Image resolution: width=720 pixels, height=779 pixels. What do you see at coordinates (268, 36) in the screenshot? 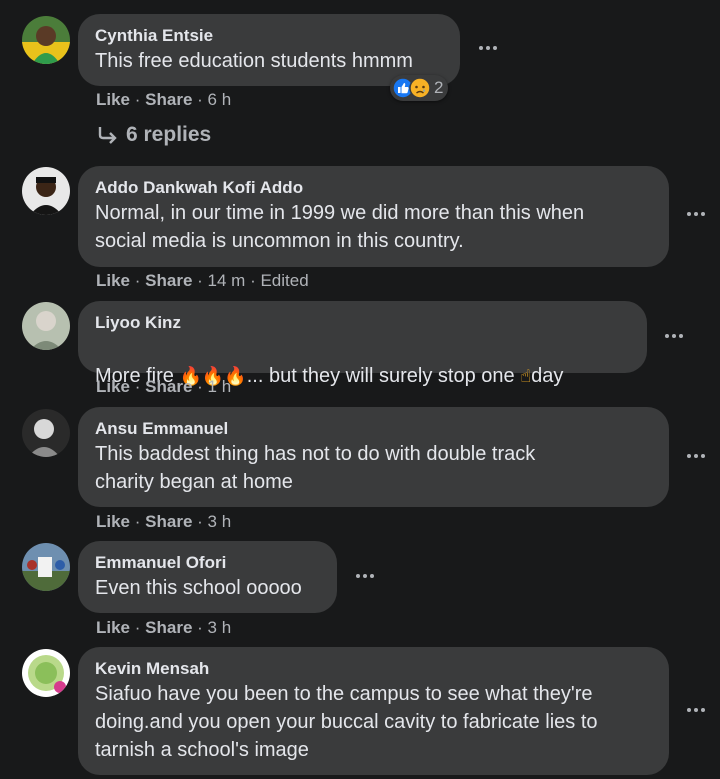
I see `comment-author: Cynthia Entsie` at bounding box center [268, 36].